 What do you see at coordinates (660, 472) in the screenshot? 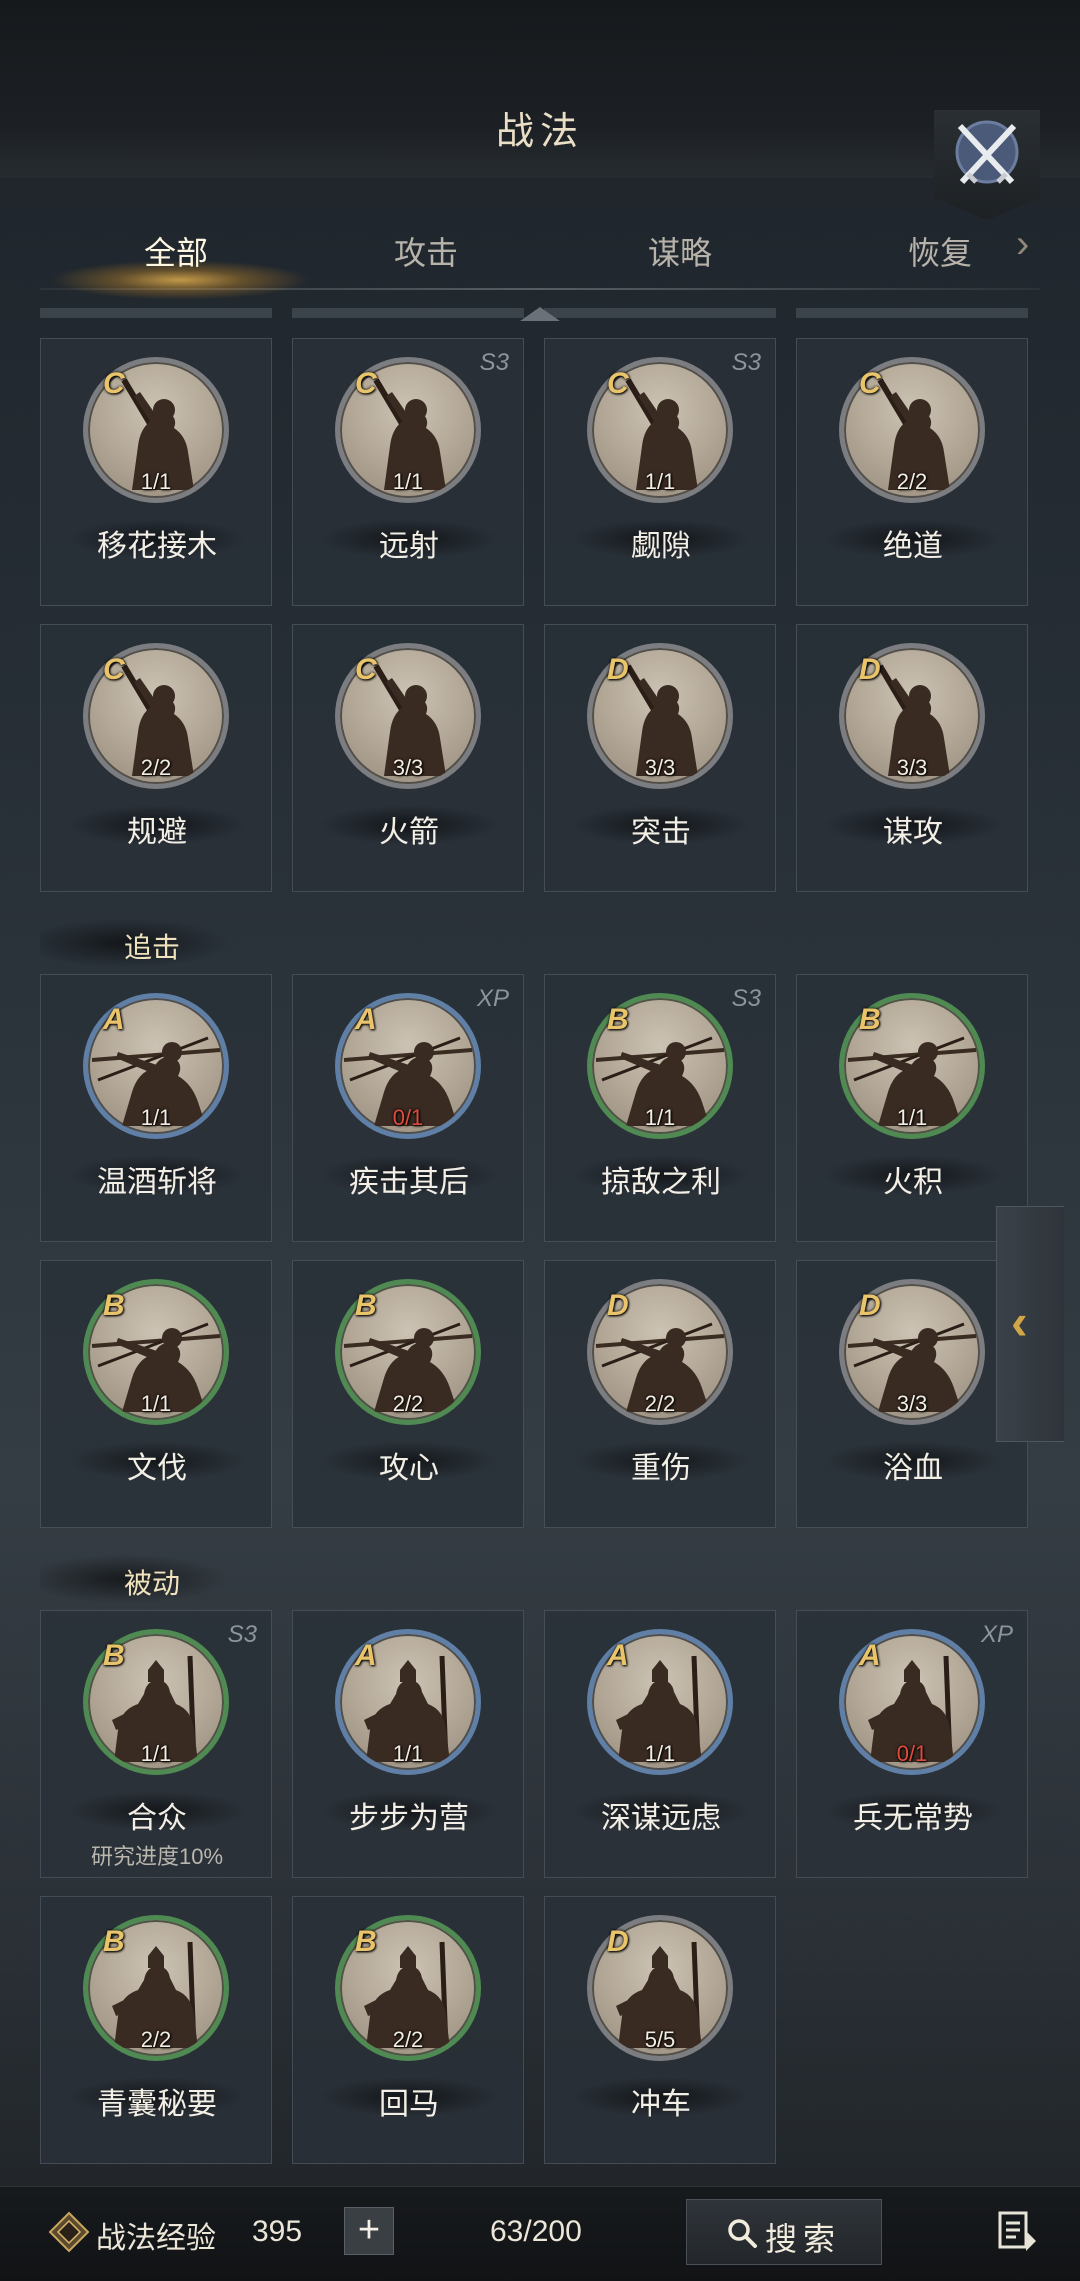
I see `skill-card: C S3 1/1 觑隙` at bounding box center [660, 472].